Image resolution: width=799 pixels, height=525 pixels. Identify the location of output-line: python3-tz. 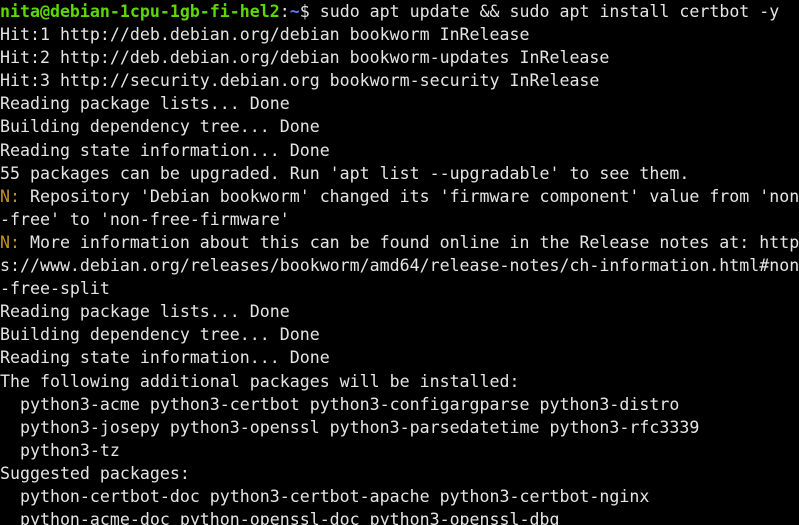
(60, 450).